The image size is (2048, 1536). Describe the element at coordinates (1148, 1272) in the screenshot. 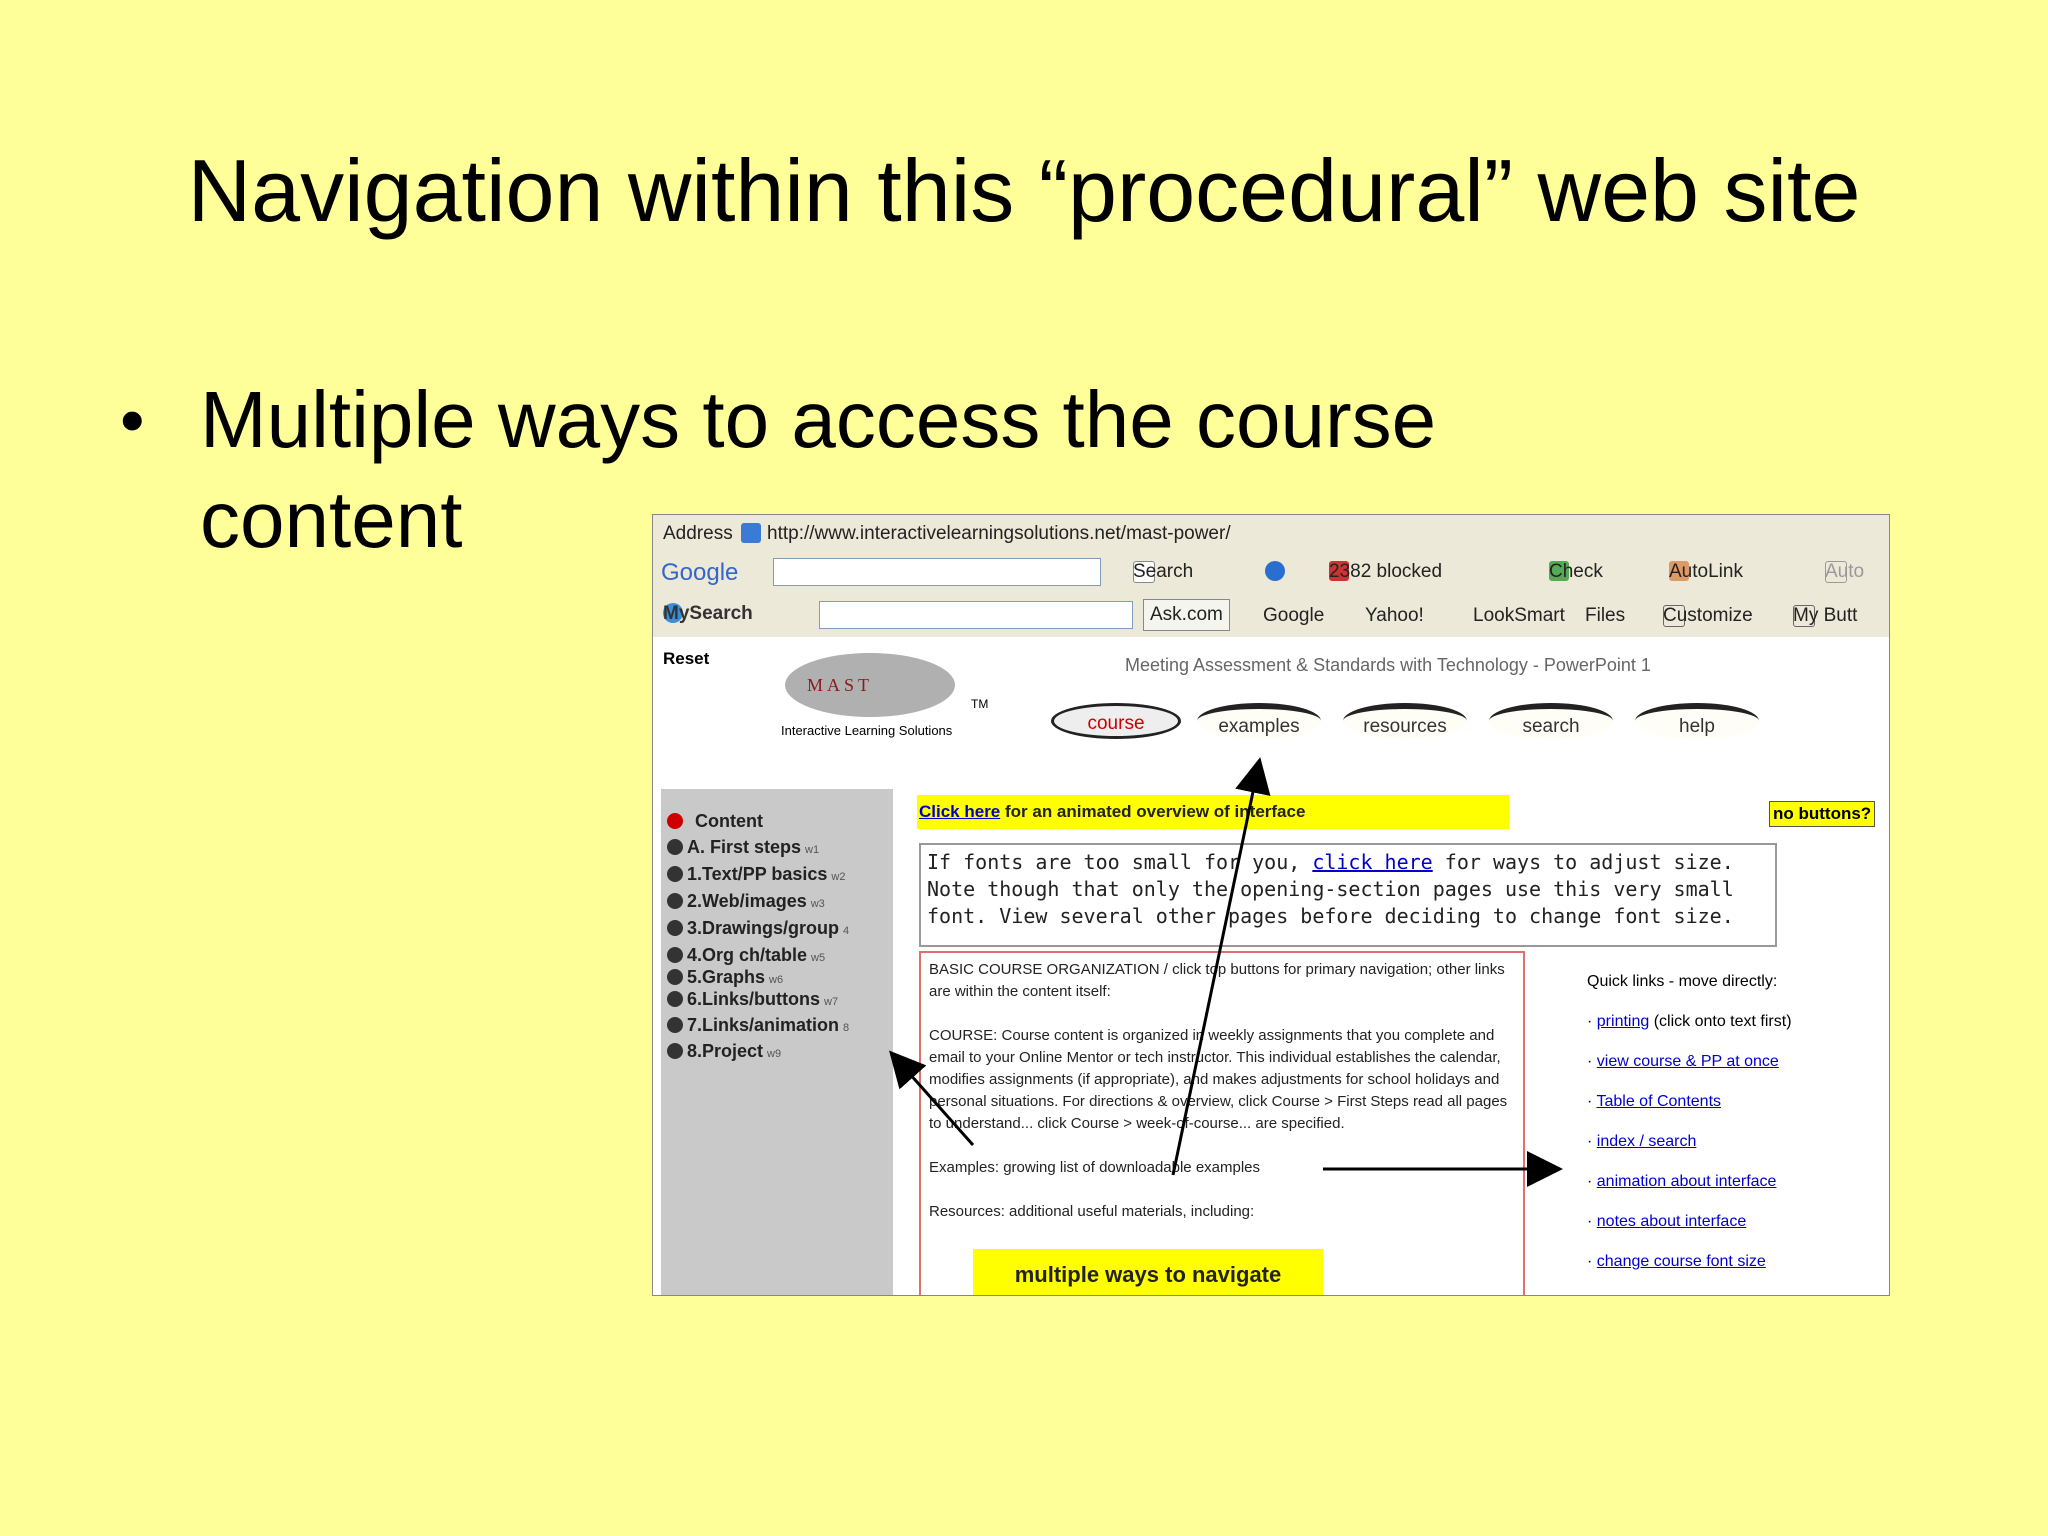

I see `navigation-callout: multiple ways to navigate` at that location.